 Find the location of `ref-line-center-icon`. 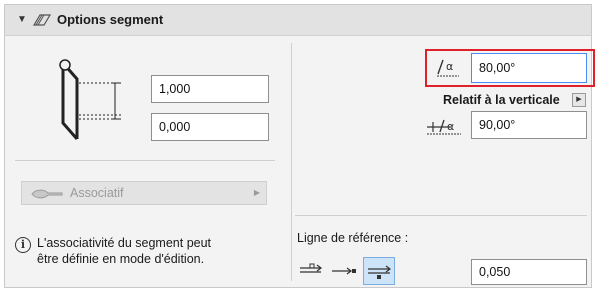

ref-line-center-icon is located at coordinates (344, 271).